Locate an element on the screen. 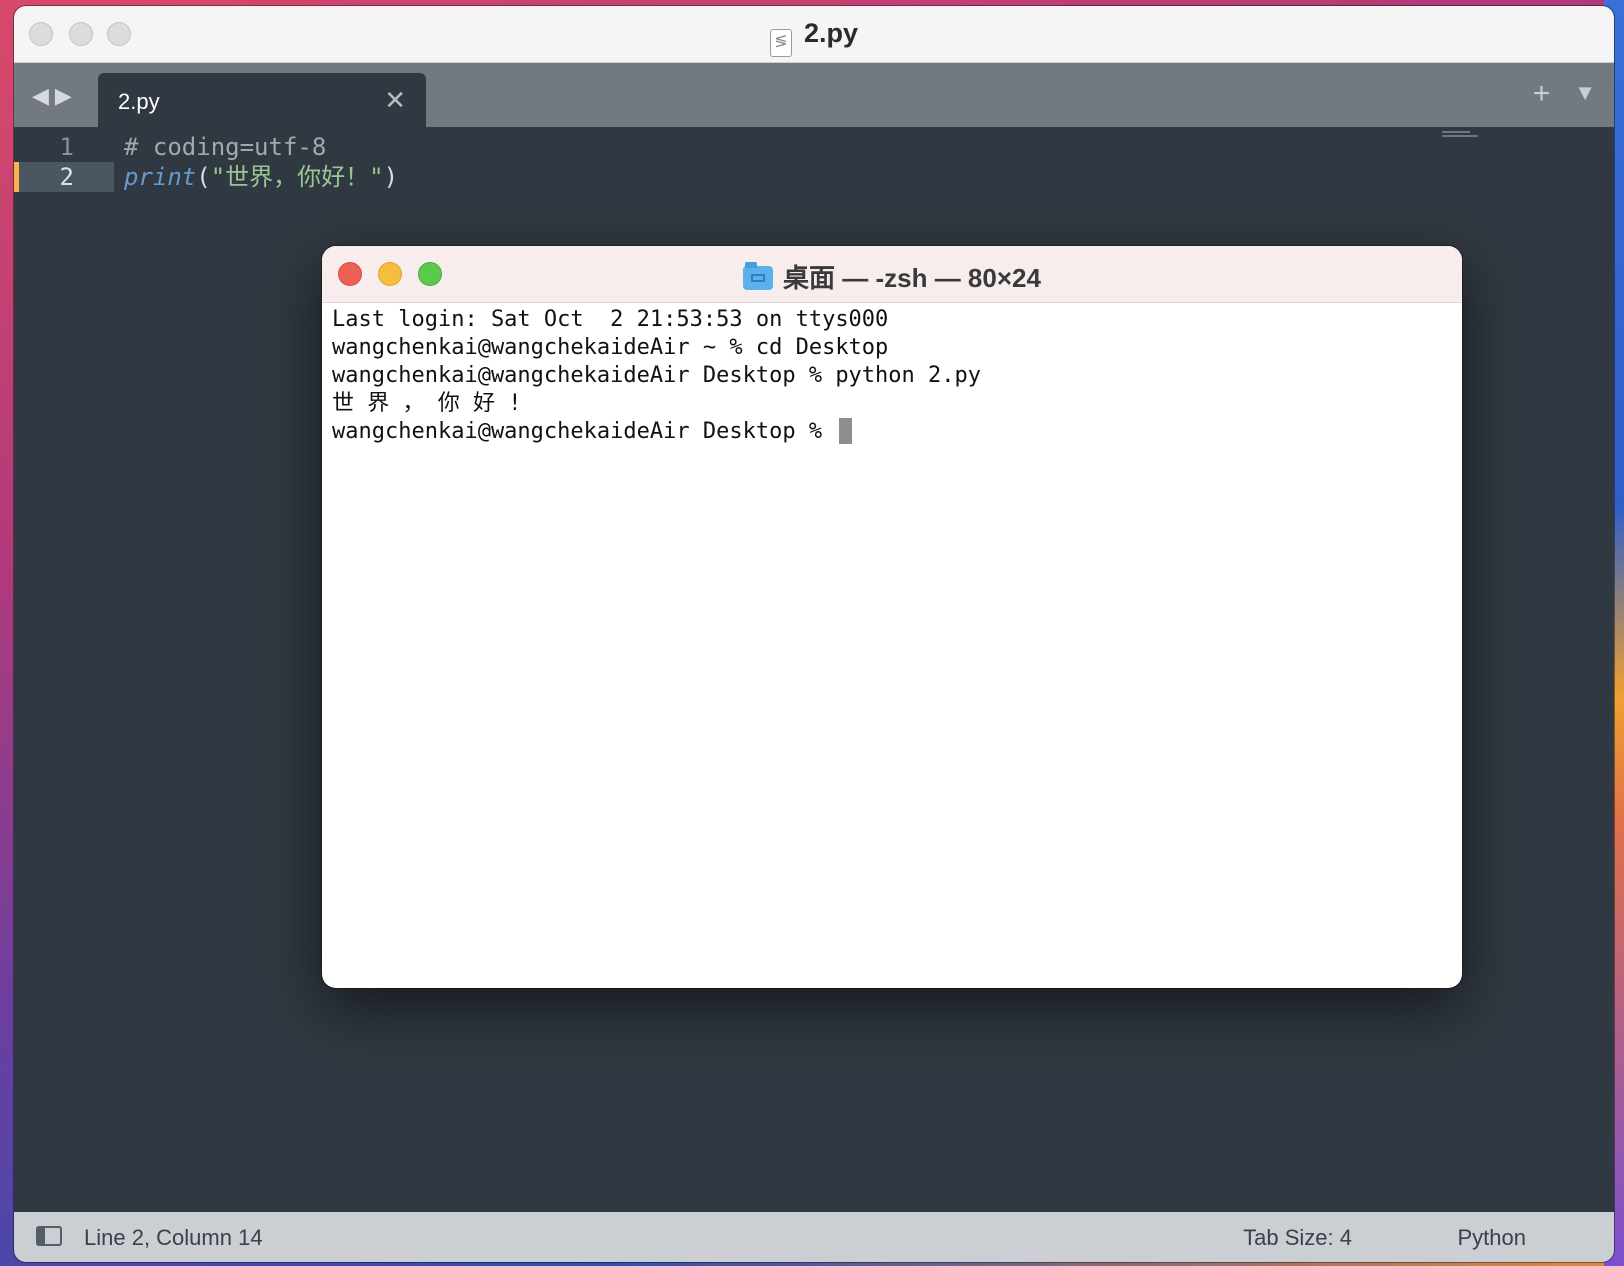  string-token: "世界，你好！" is located at coordinates (297, 177).